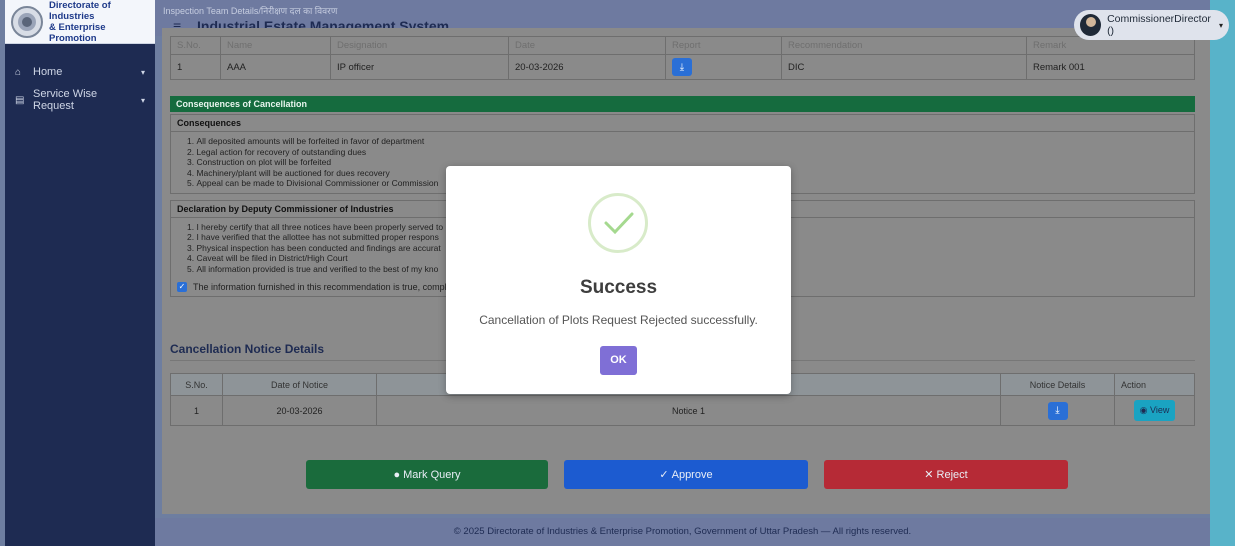 This screenshot has width=1235, height=546. I want to click on ok-button: OK, so click(618, 360).